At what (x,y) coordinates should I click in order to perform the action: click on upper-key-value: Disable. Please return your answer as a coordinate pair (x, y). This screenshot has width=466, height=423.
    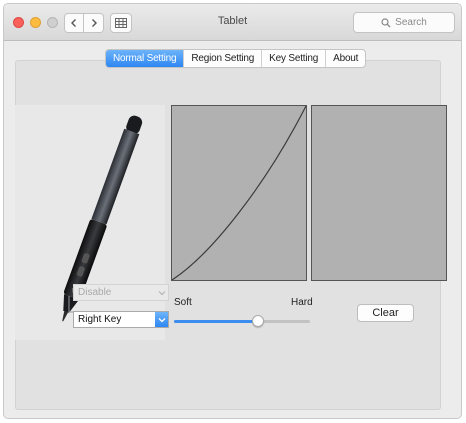
    Looking at the image, I should click on (95, 292).